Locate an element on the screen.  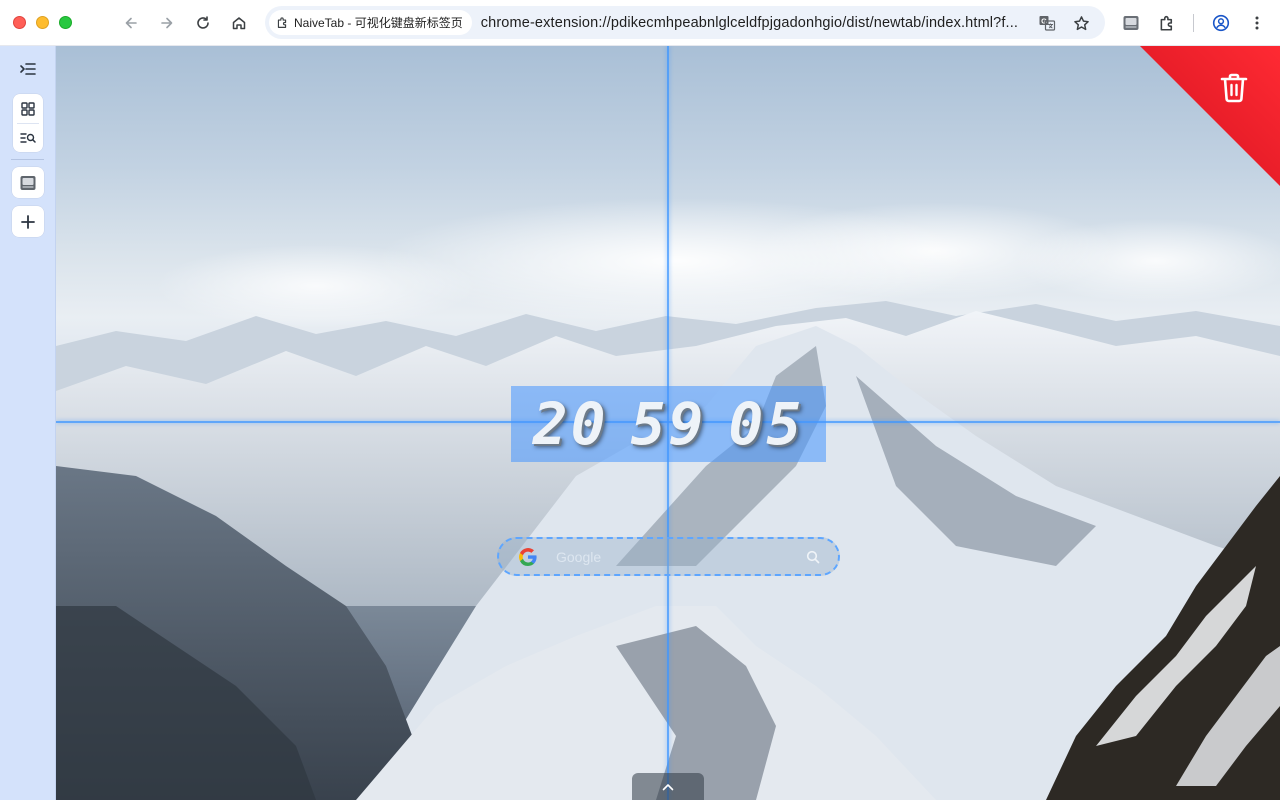
extensions-button is located at coordinates (1167, 23).